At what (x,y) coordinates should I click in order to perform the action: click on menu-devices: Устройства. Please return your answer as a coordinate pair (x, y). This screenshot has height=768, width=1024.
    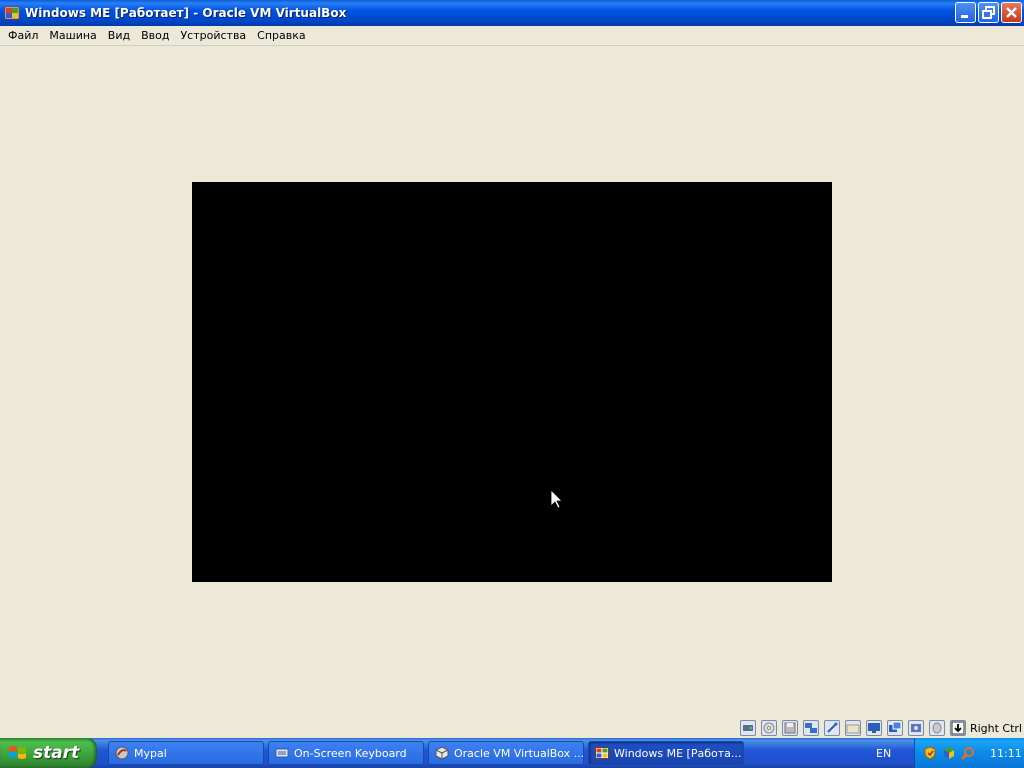
    Looking at the image, I should click on (213, 36).